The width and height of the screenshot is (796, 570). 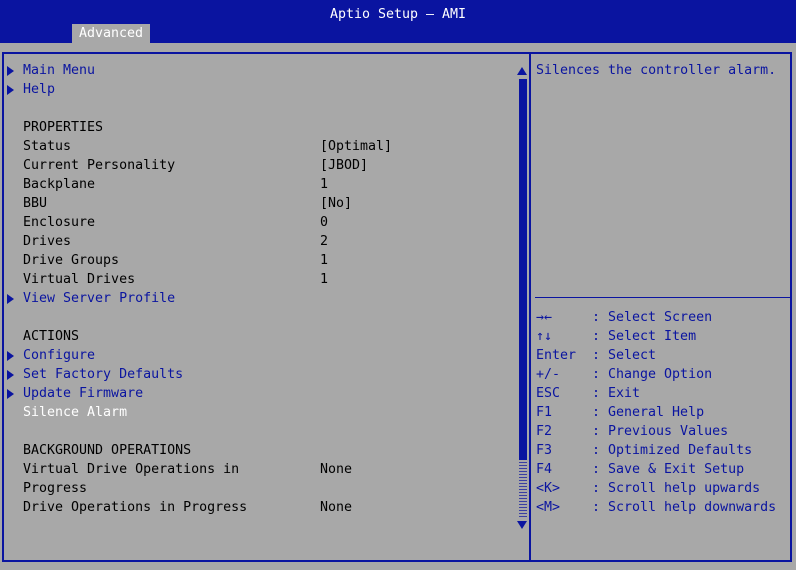 I want to click on menu-item-set-factory-defaults: Set Factory Defaults, so click(x=103, y=374).